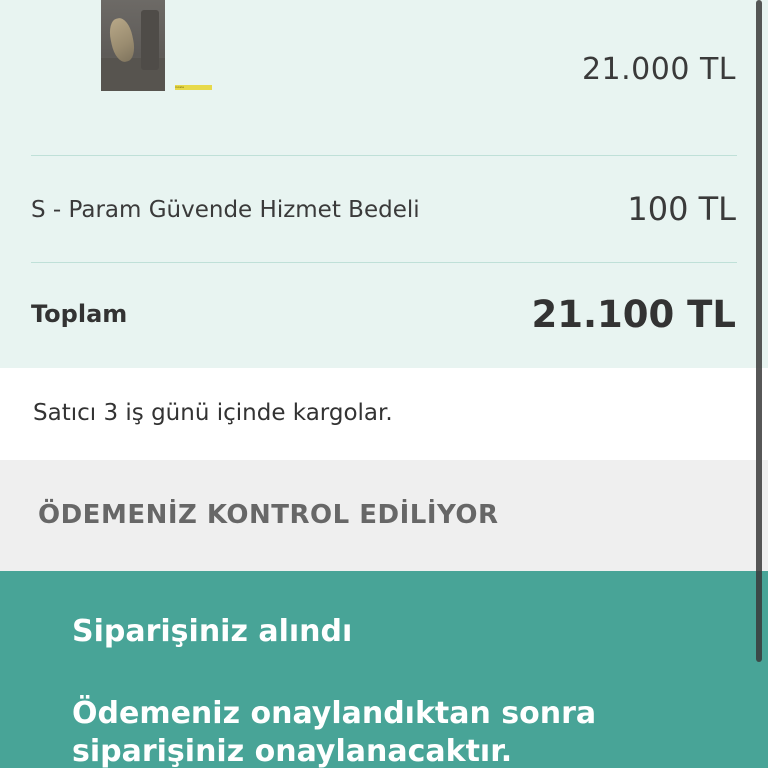 This screenshot has height=771, width=768. Describe the element at coordinates (79, 314) in the screenshot. I see `total-label: Toplam` at that location.